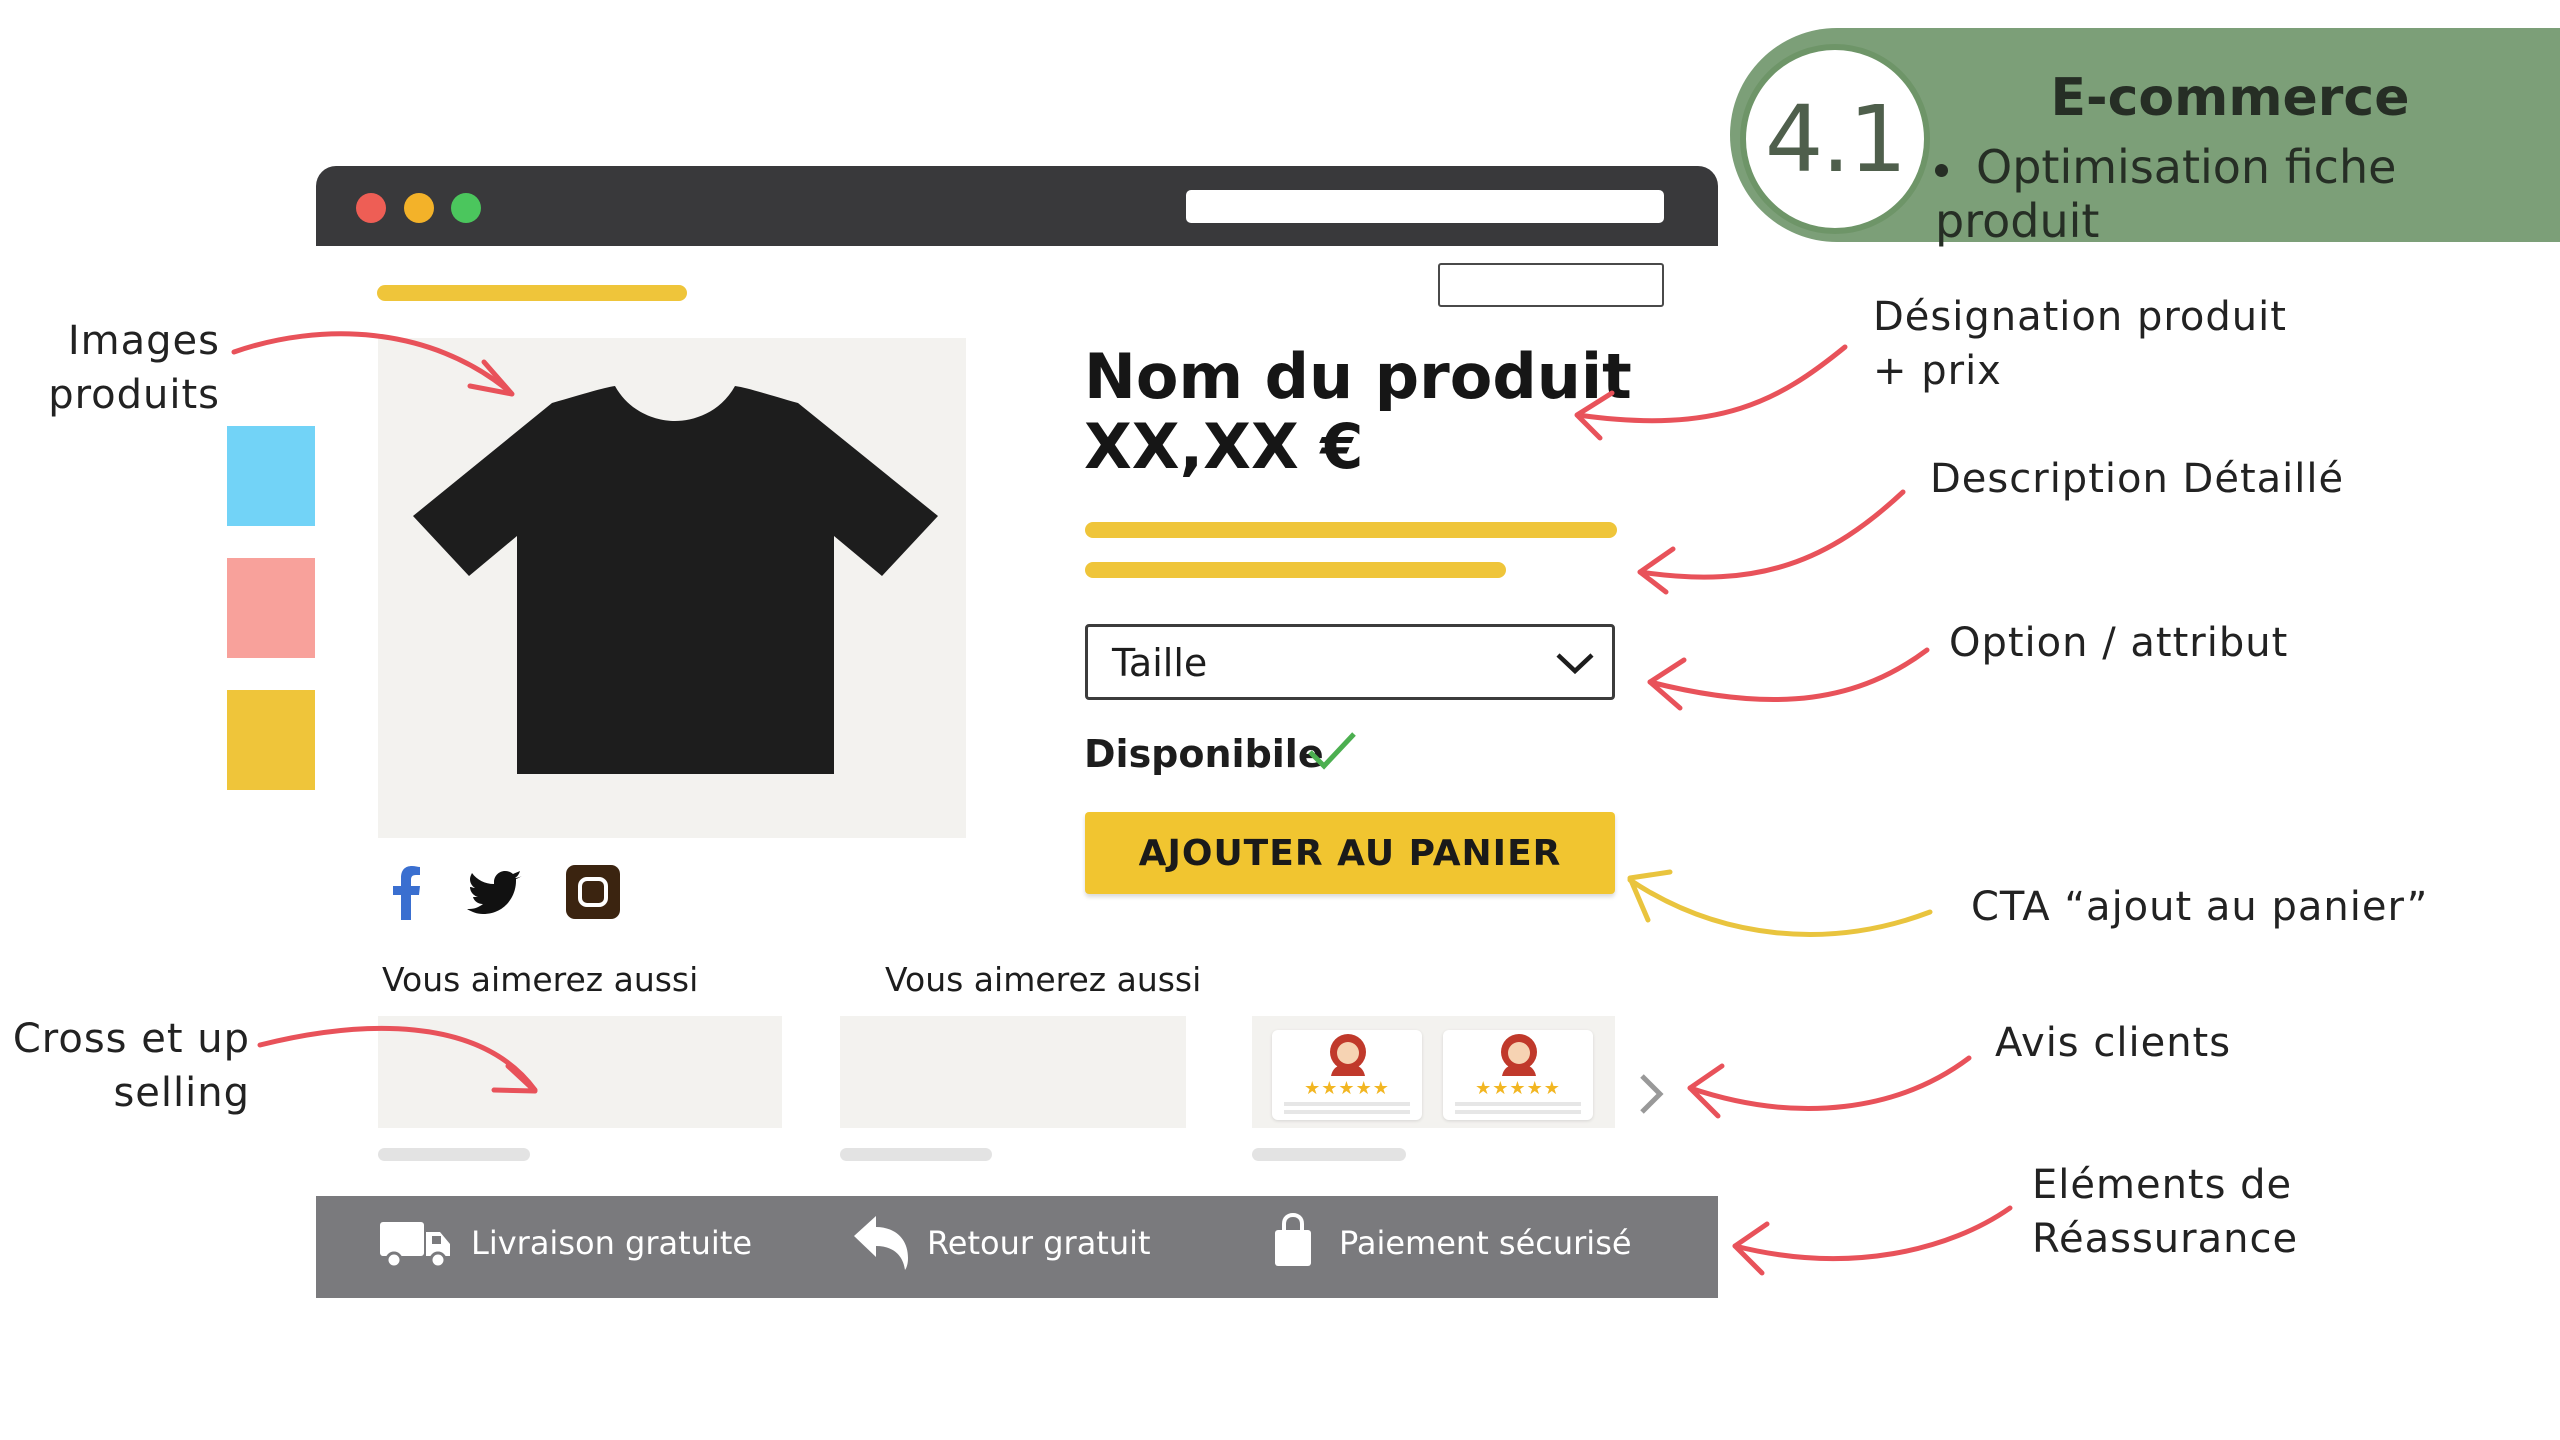 The width and height of the screenshot is (2560, 1440). What do you see at coordinates (372, 363) in the screenshot?
I see `arrow-images` at bounding box center [372, 363].